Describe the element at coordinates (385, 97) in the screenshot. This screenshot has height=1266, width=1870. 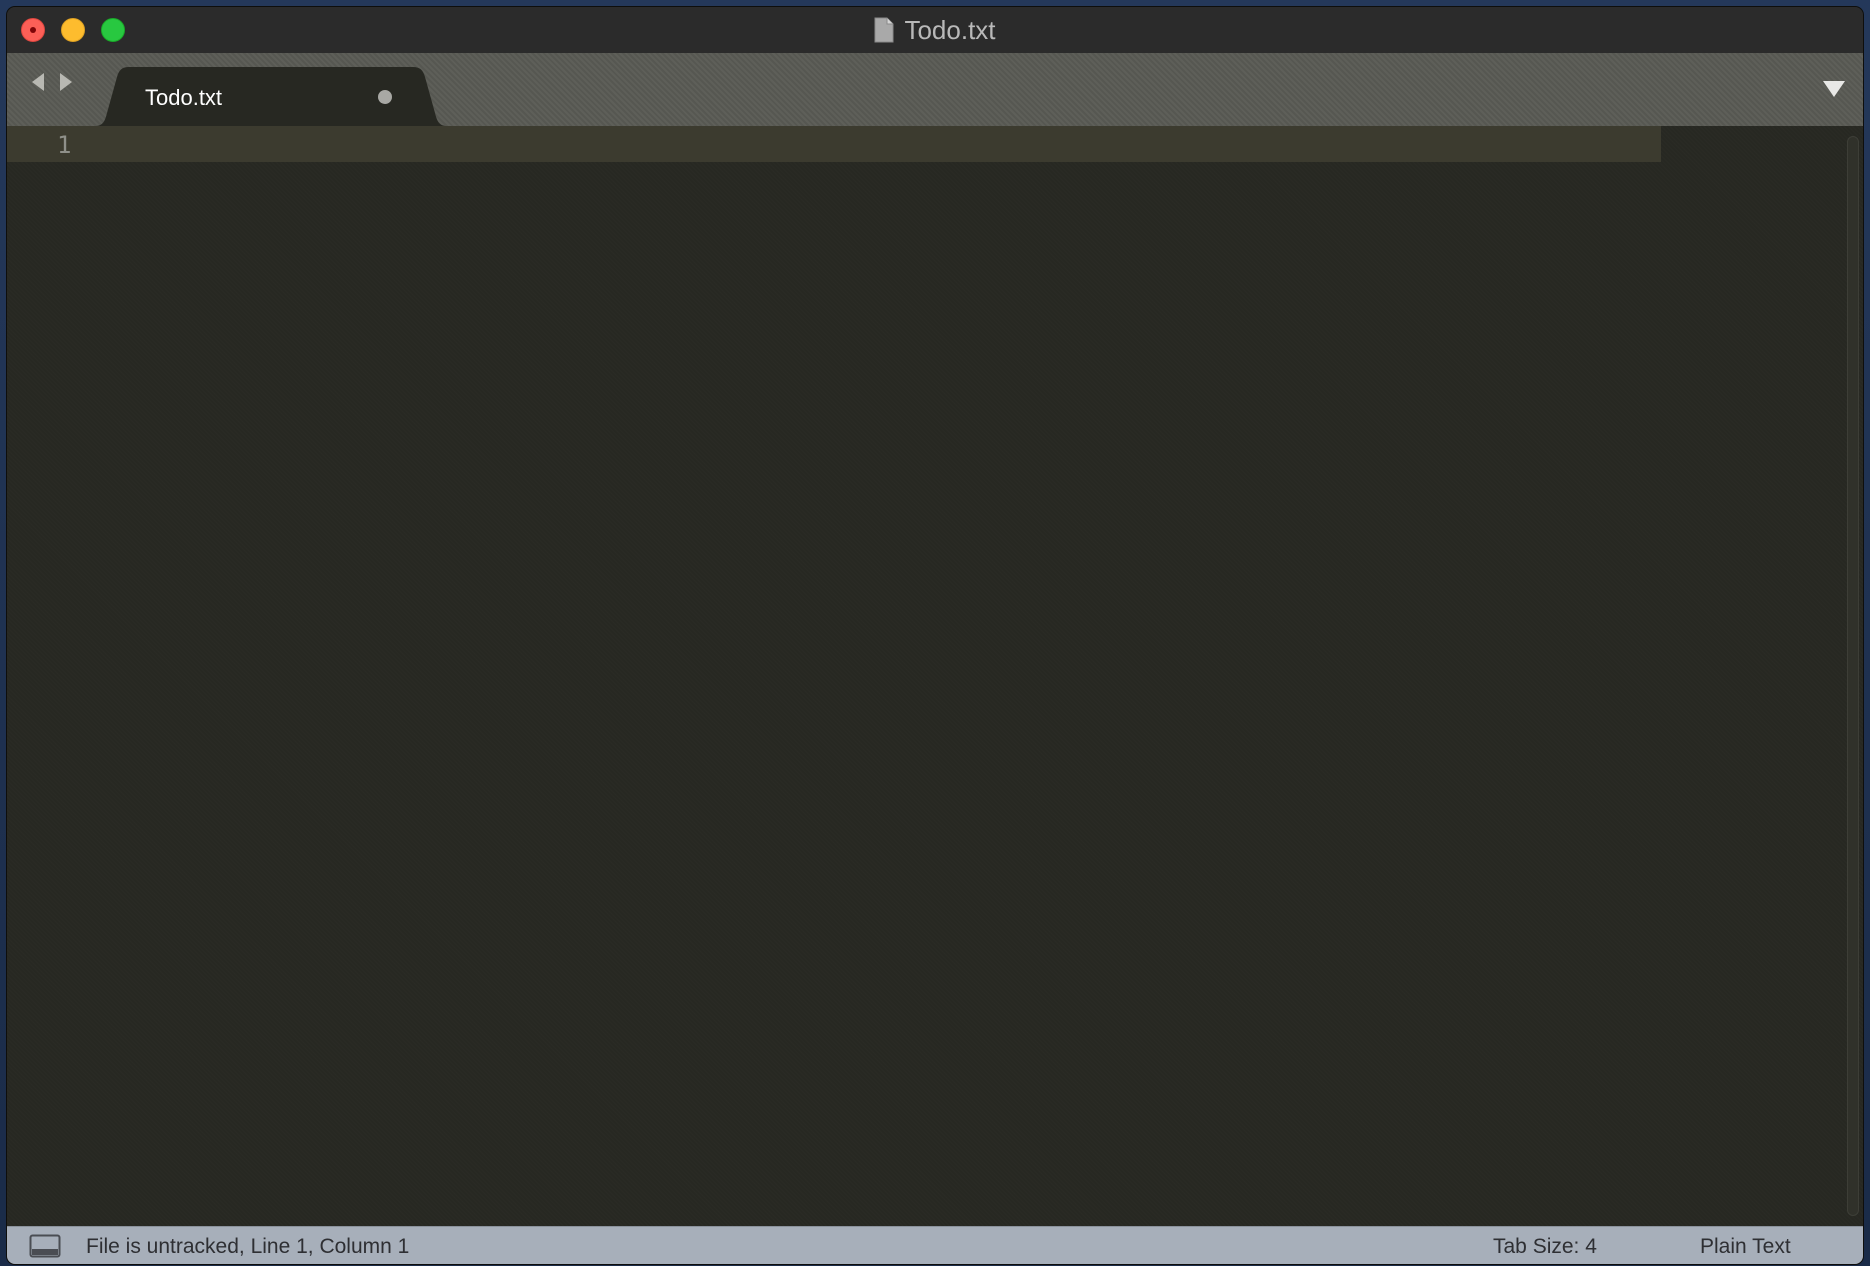
I see `unsaved-indicator-icon` at that location.